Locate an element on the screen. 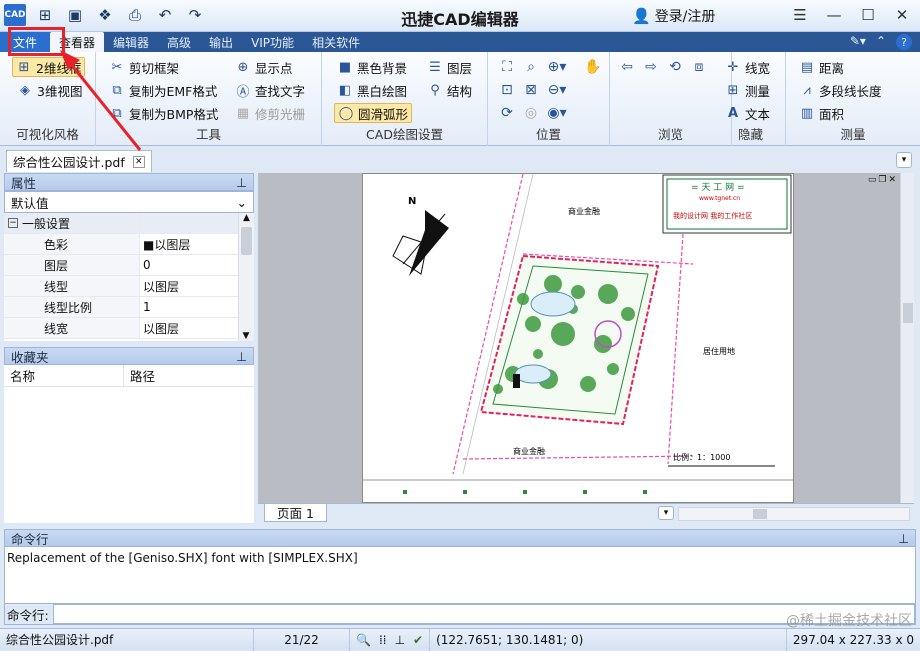 Image resolution: width=920 pixels, height=651 pixels. annotation-arrow is located at coordinates (101, 100).